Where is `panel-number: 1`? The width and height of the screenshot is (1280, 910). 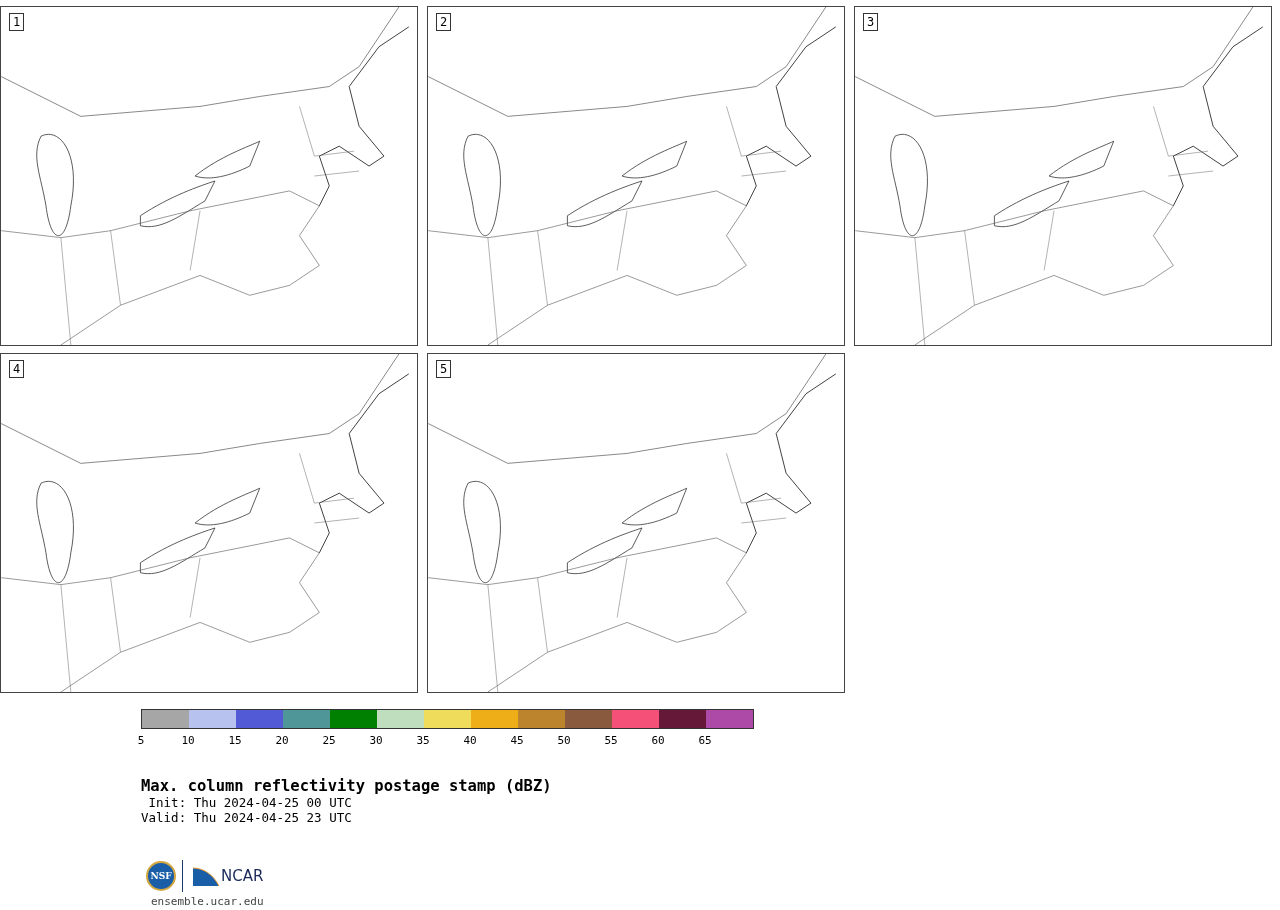
panel-number: 1 is located at coordinates (17, 22).